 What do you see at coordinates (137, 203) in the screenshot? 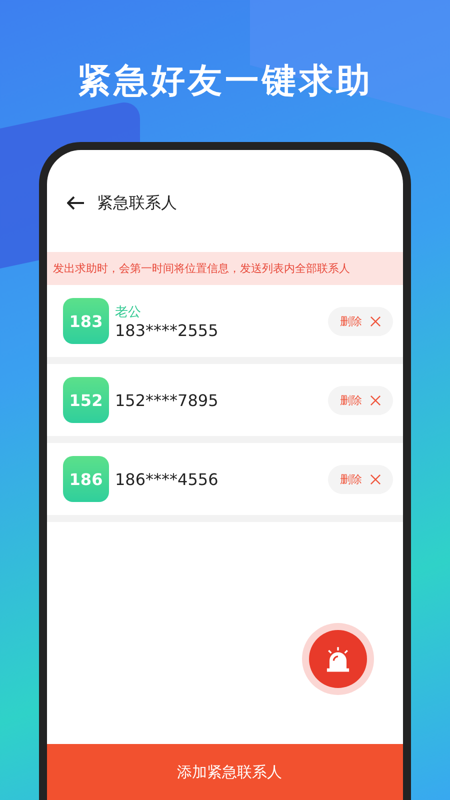
I see `screen-title: 紧急联系人` at bounding box center [137, 203].